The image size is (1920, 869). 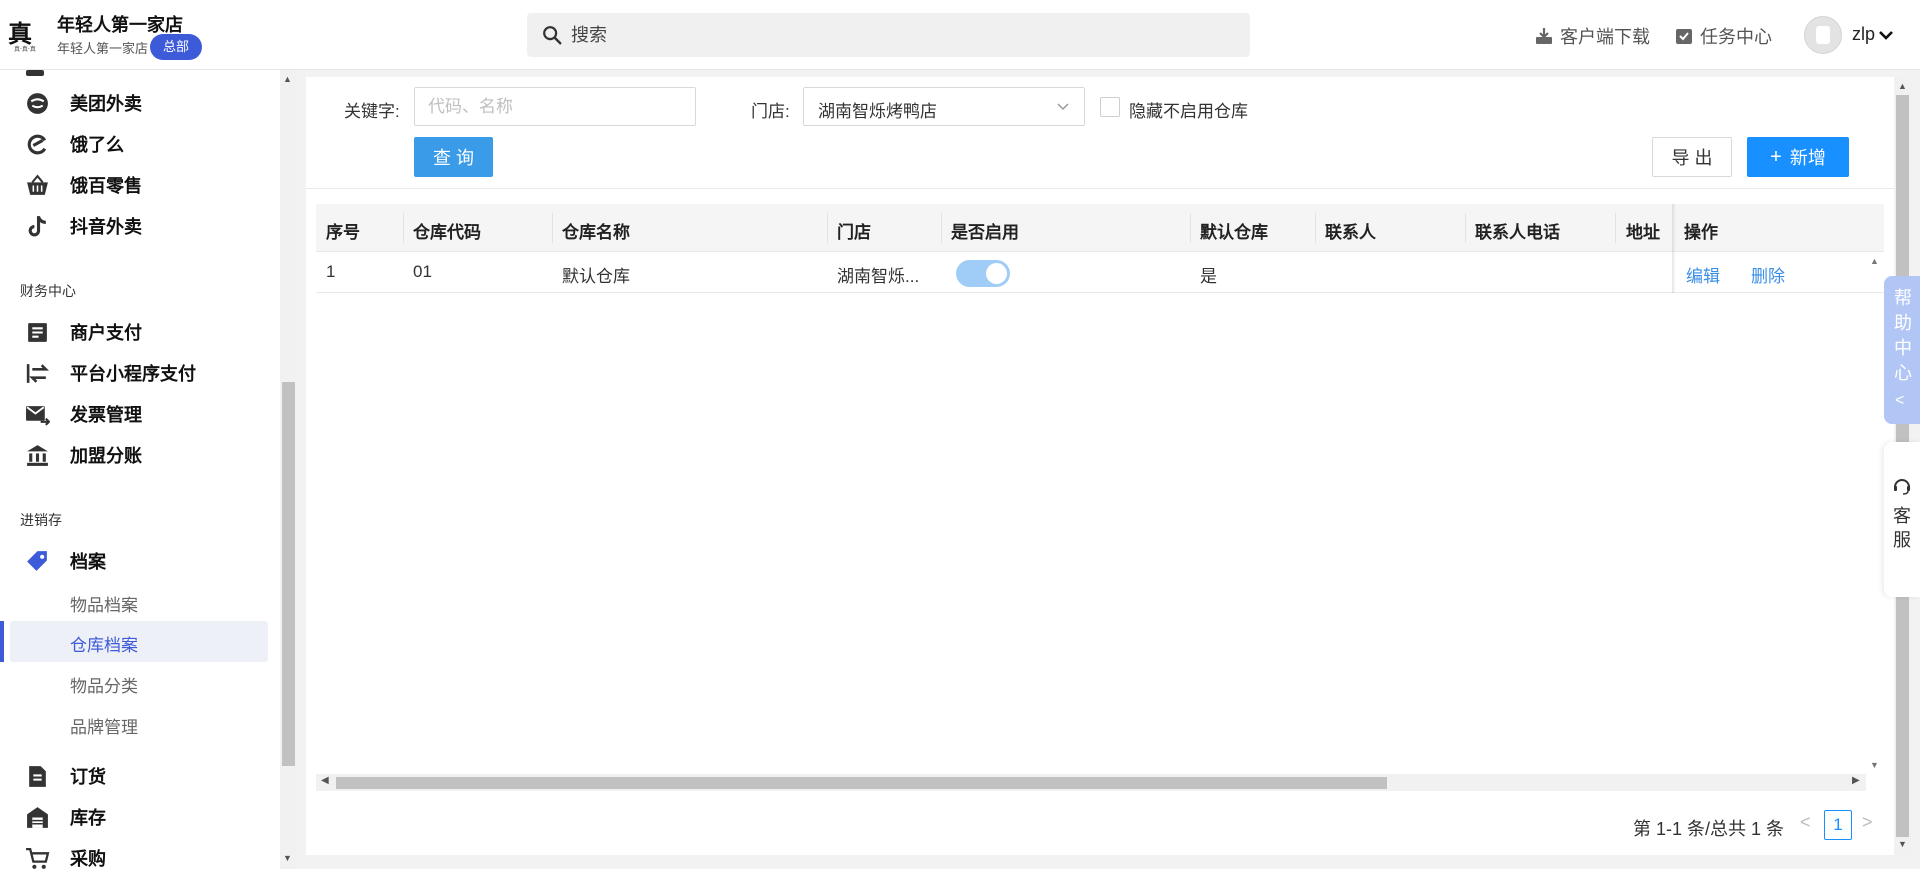 I want to click on current-page-button: 1, so click(x=1838, y=825).